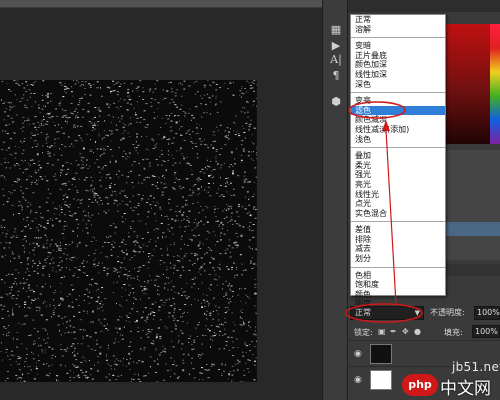 Image resolution: width=500 pixels, height=400 pixels. Describe the element at coordinates (398, 75) in the screenshot. I see `blend-mode-option: 线性加深` at that location.